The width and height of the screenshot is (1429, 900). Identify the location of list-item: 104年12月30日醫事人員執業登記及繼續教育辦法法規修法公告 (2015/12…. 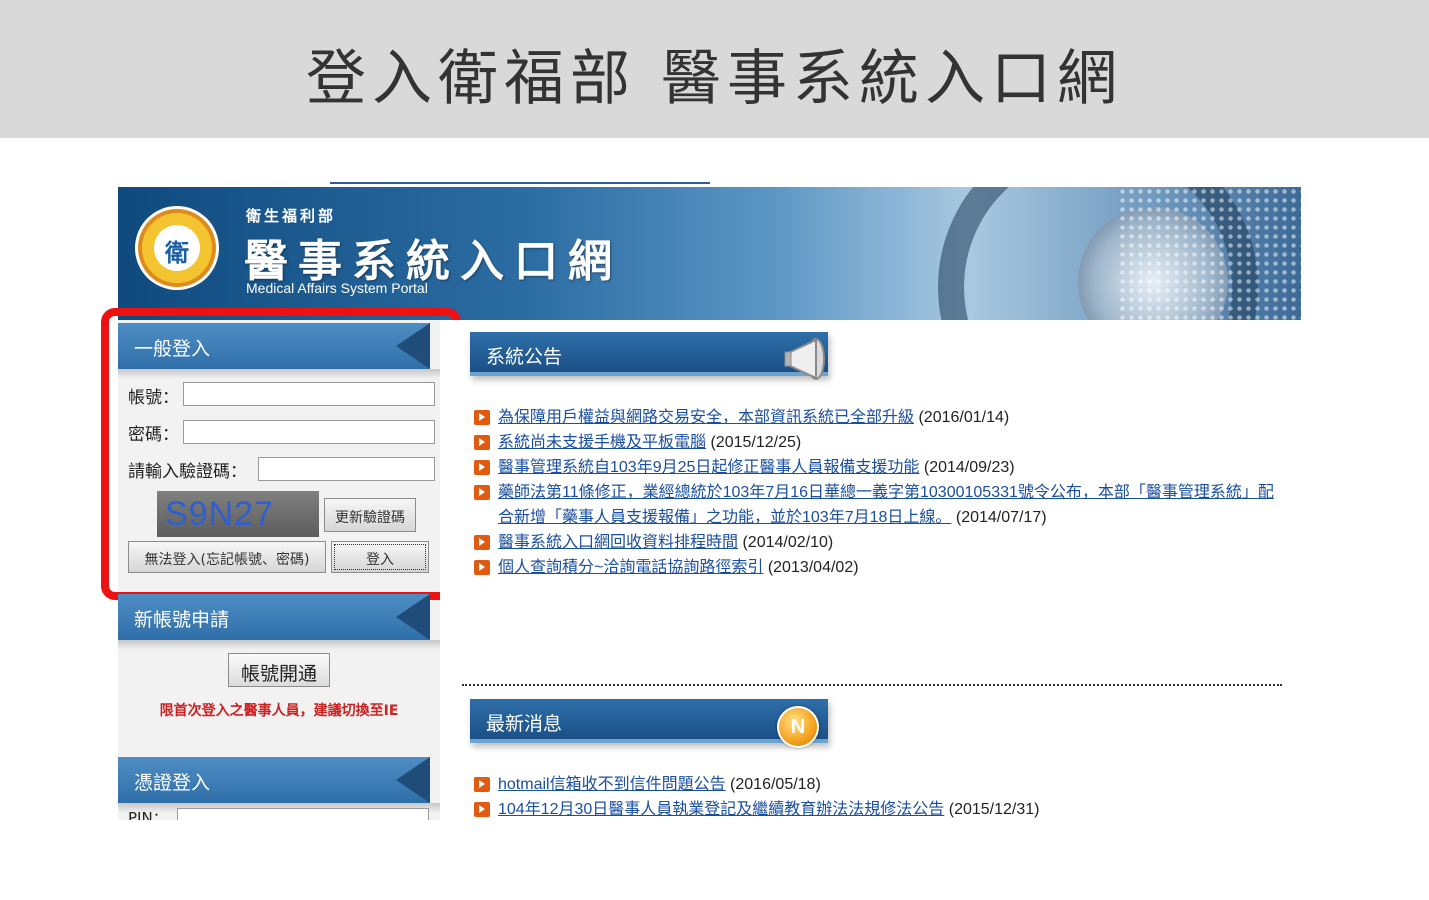
(879, 809).